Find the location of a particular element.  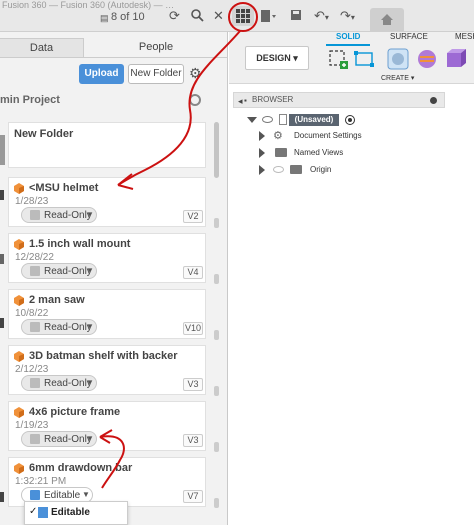

tree-root-row: (Unsaved) is located at coordinates (351, 120).